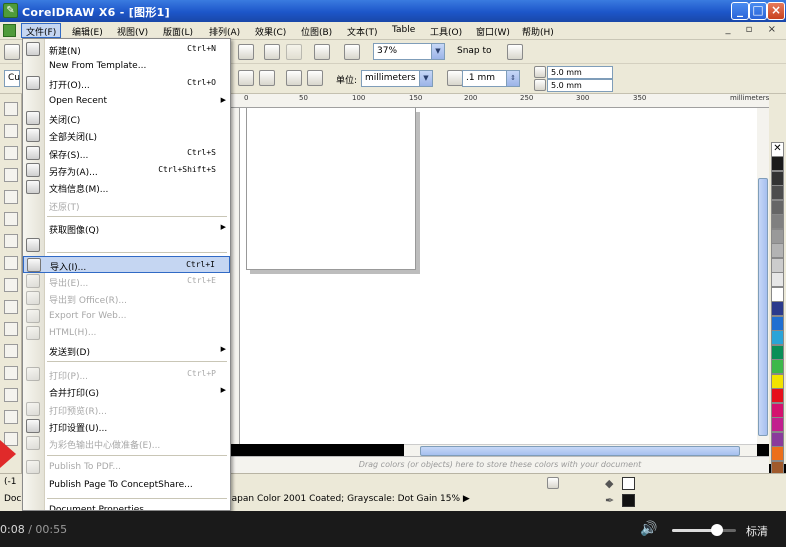 Image resolution: width=786 pixels, height=547 pixels. Describe the element at coordinates (493, 31) in the screenshot. I see `menu-window: 窗口(W)` at that location.